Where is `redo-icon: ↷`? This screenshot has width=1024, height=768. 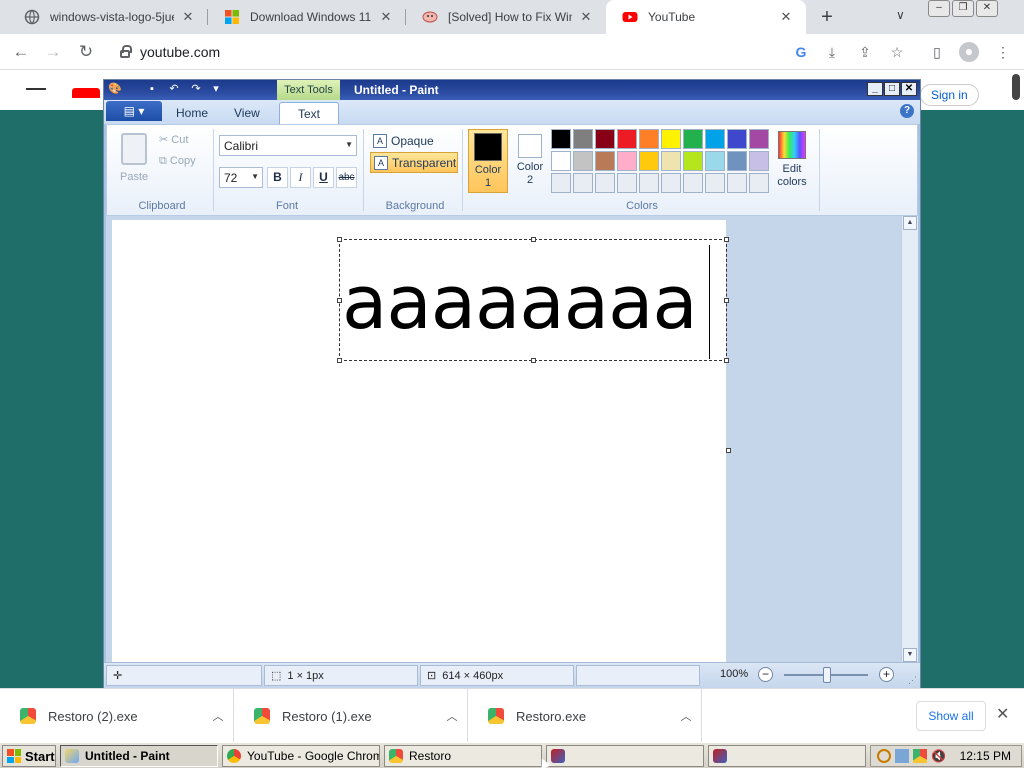
redo-icon: ↷ is located at coordinates (196, 89).